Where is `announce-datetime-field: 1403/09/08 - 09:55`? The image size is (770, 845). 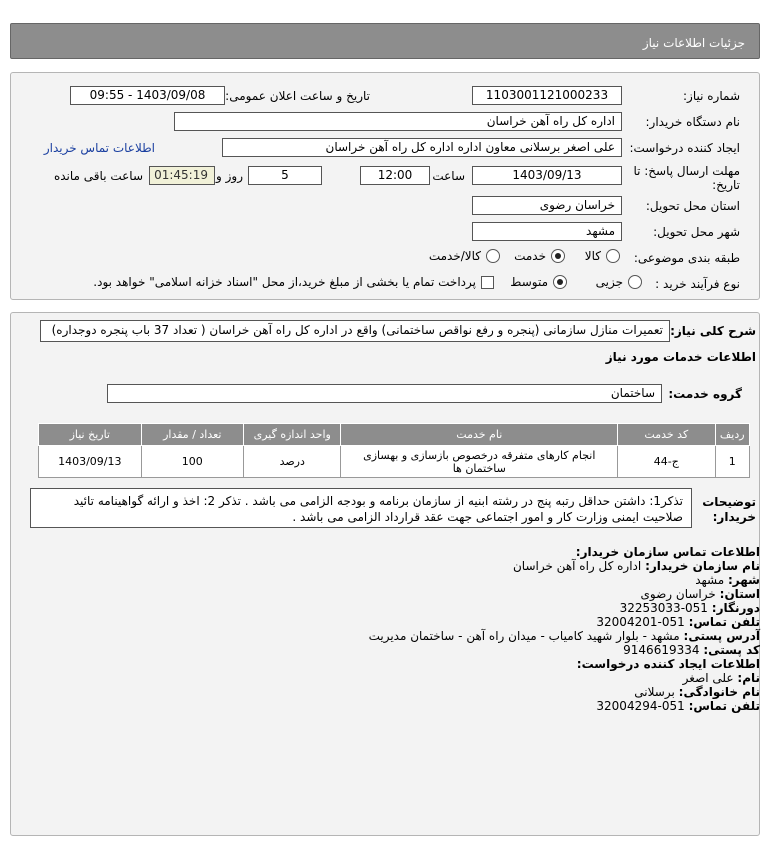 announce-datetime-field: 1403/09/08 - 09:55 is located at coordinates (147, 95).